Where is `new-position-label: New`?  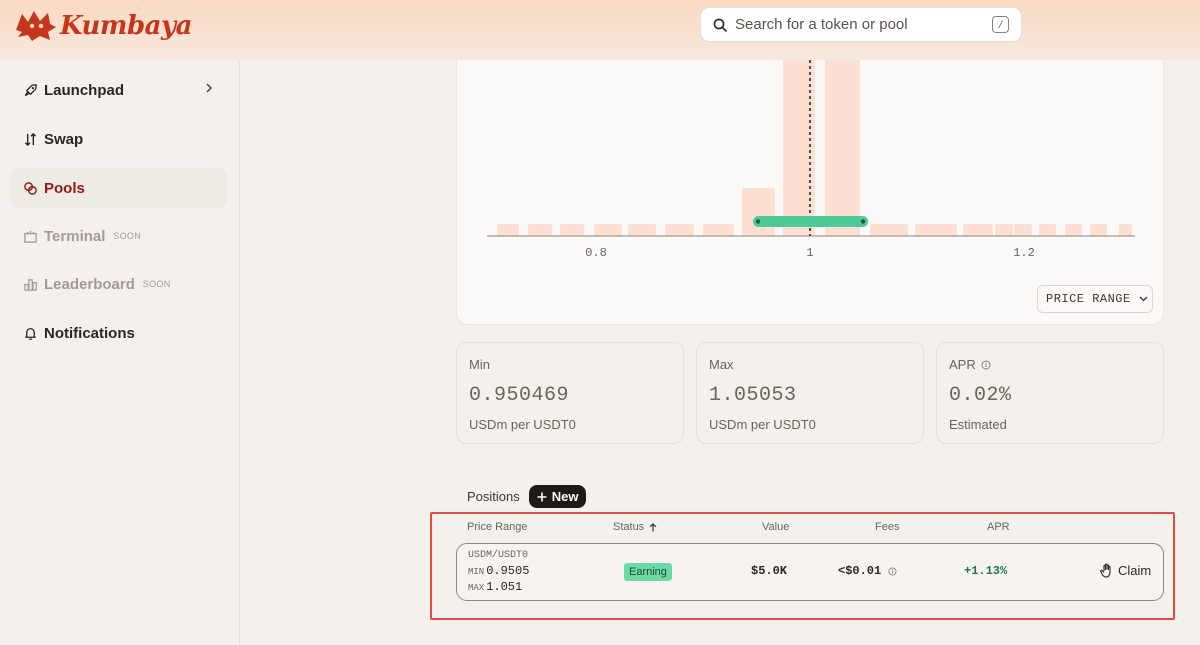
new-position-label: New is located at coordinates (565, 496).